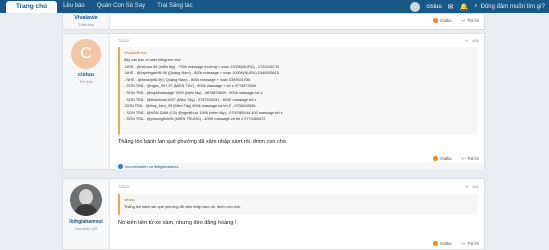 This screenshot has width=549, height=250. I want to click on like-icon, so click(120, 166).